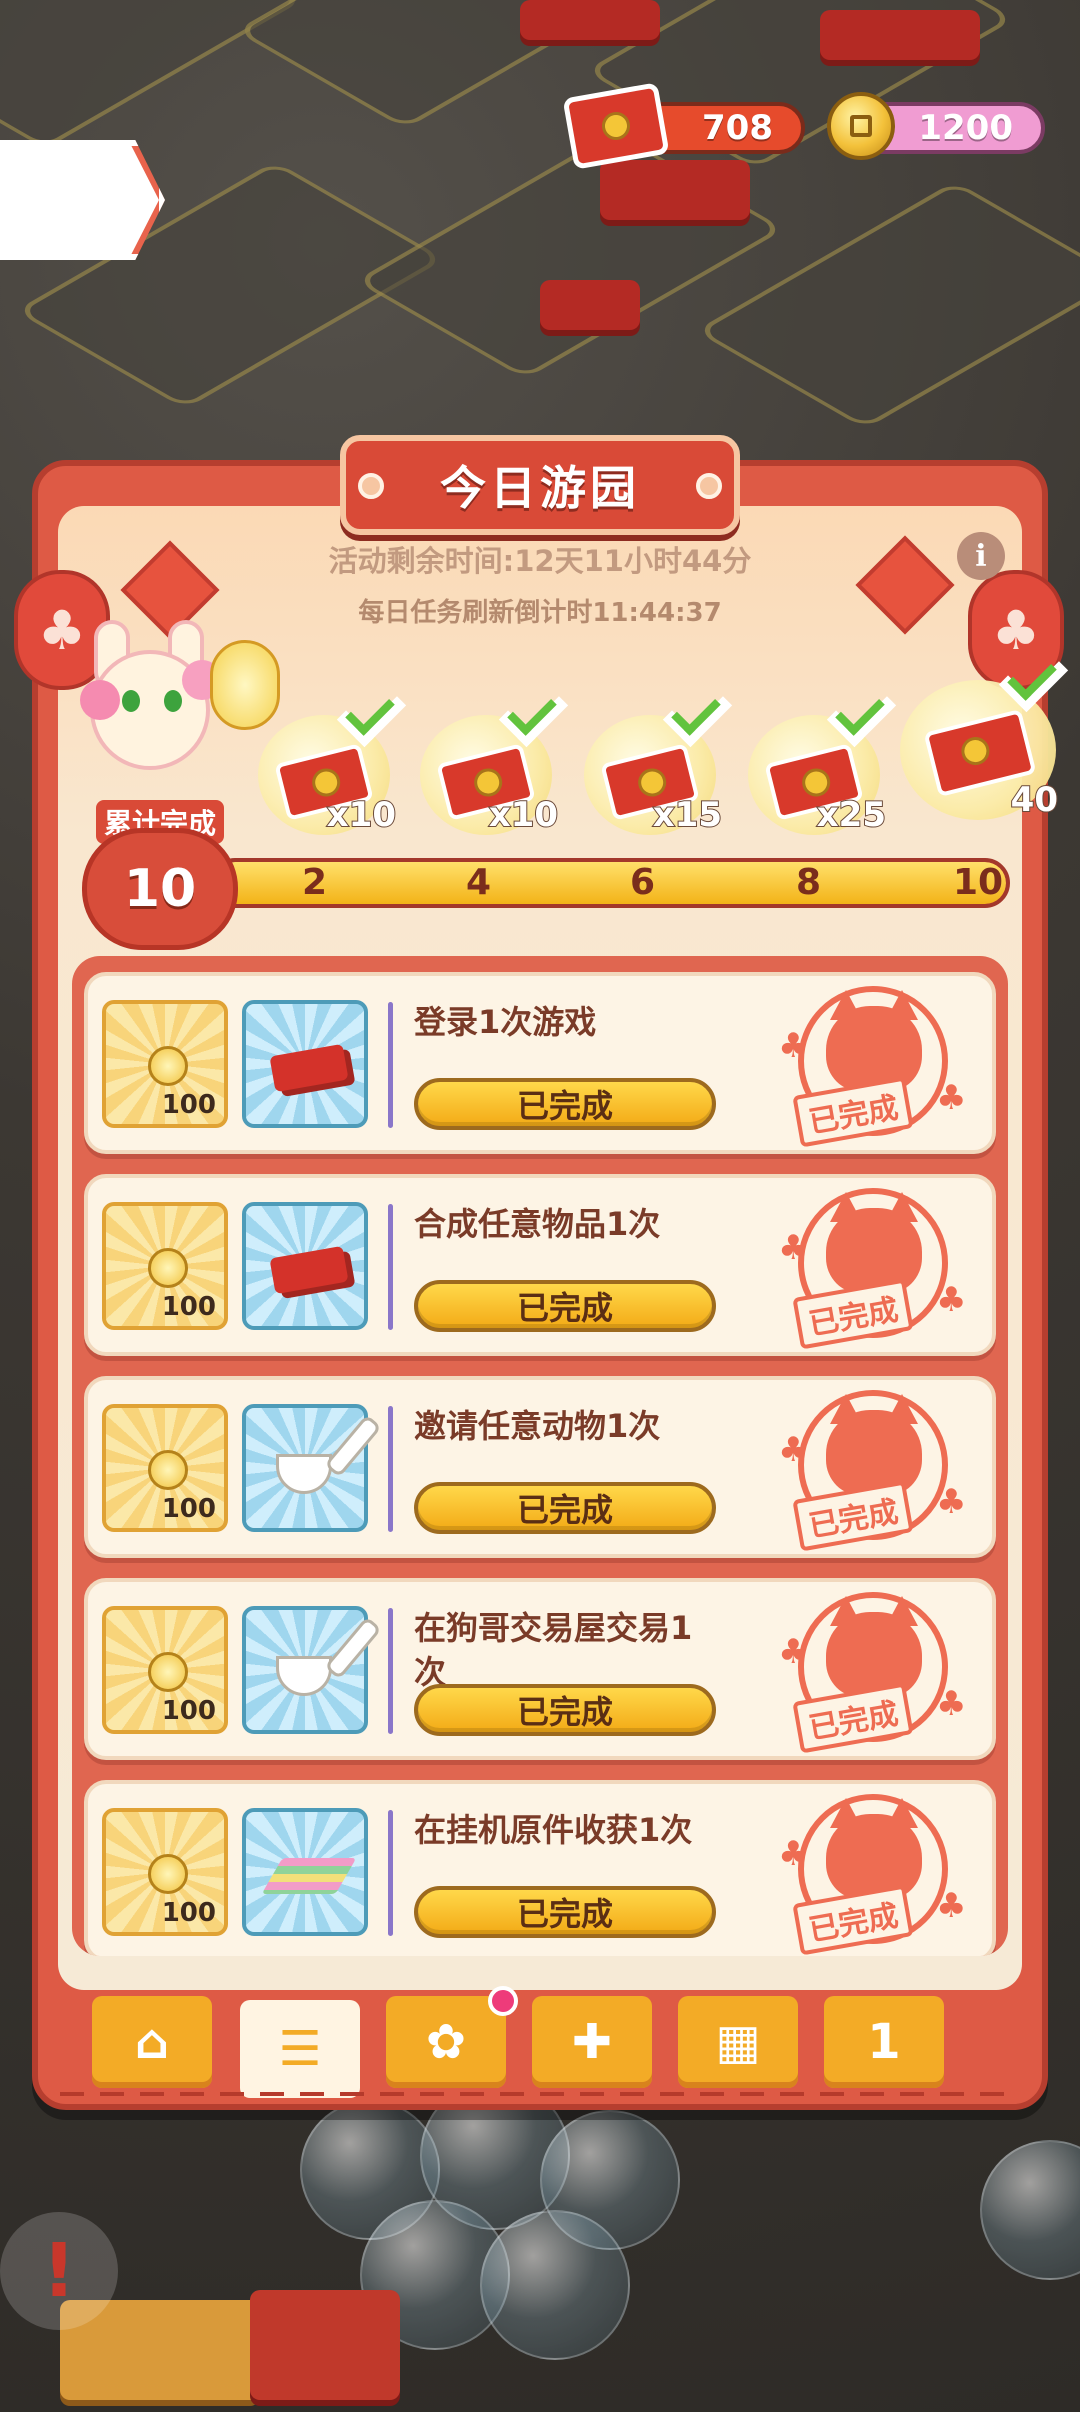  What do you see at coordinates (540, 561) in the screenshot?
I see `event-remaining-time: 活动剩余时间:12天11小时44分` at bounding box center [540, 561].